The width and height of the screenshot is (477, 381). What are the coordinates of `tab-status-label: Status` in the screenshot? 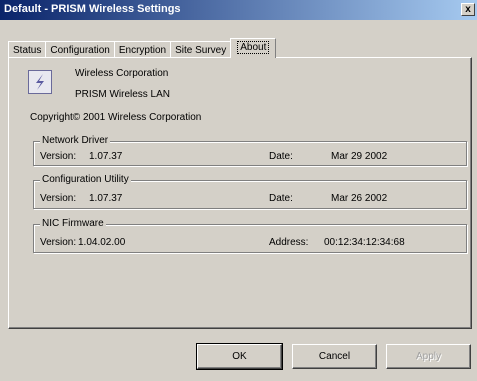 It's located at (27, 50).